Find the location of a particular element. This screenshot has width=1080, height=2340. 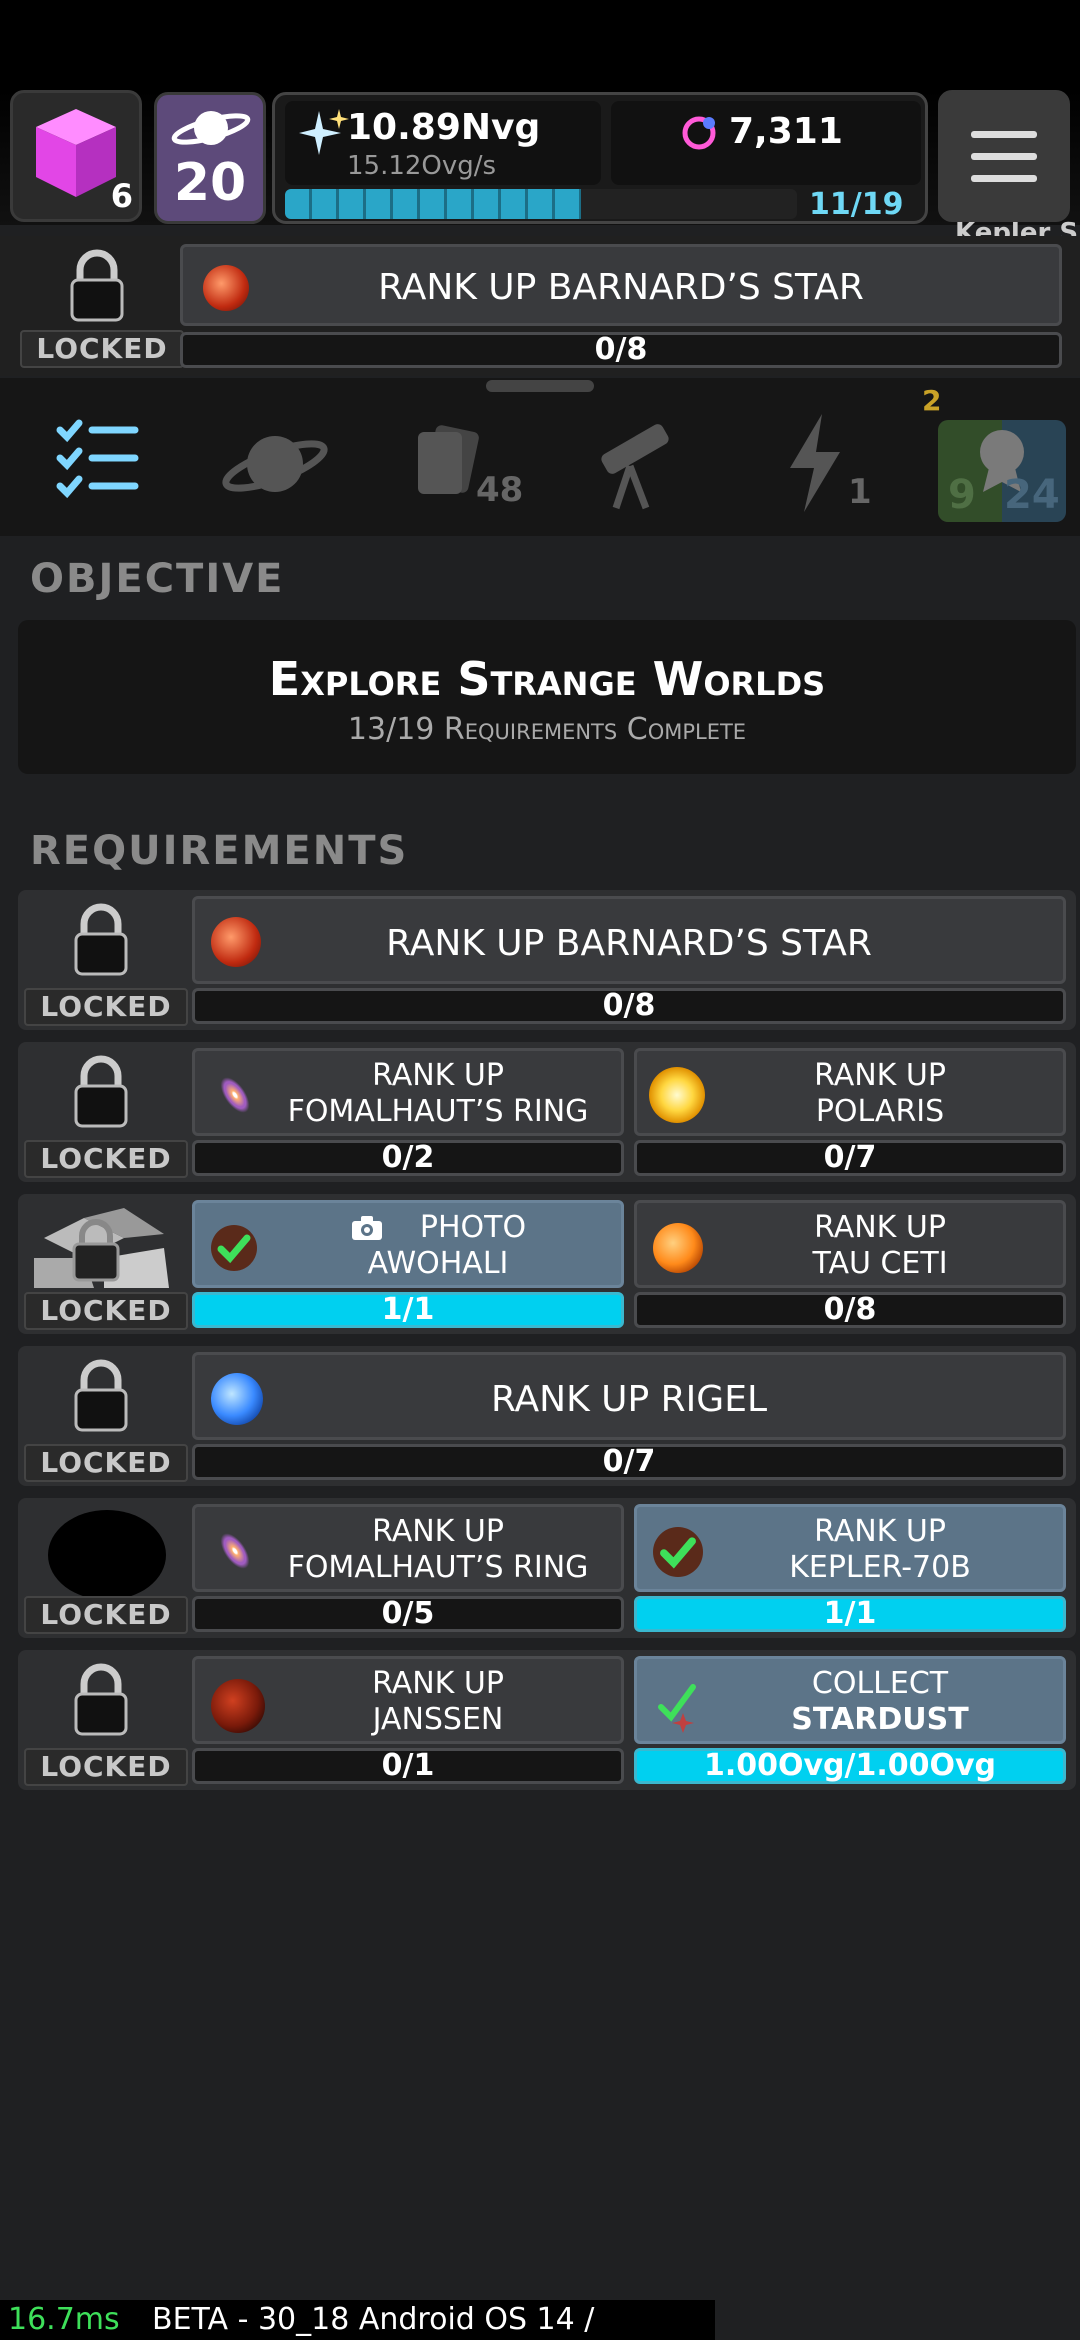

sparkle-icon is located at coordinates (324, 132).